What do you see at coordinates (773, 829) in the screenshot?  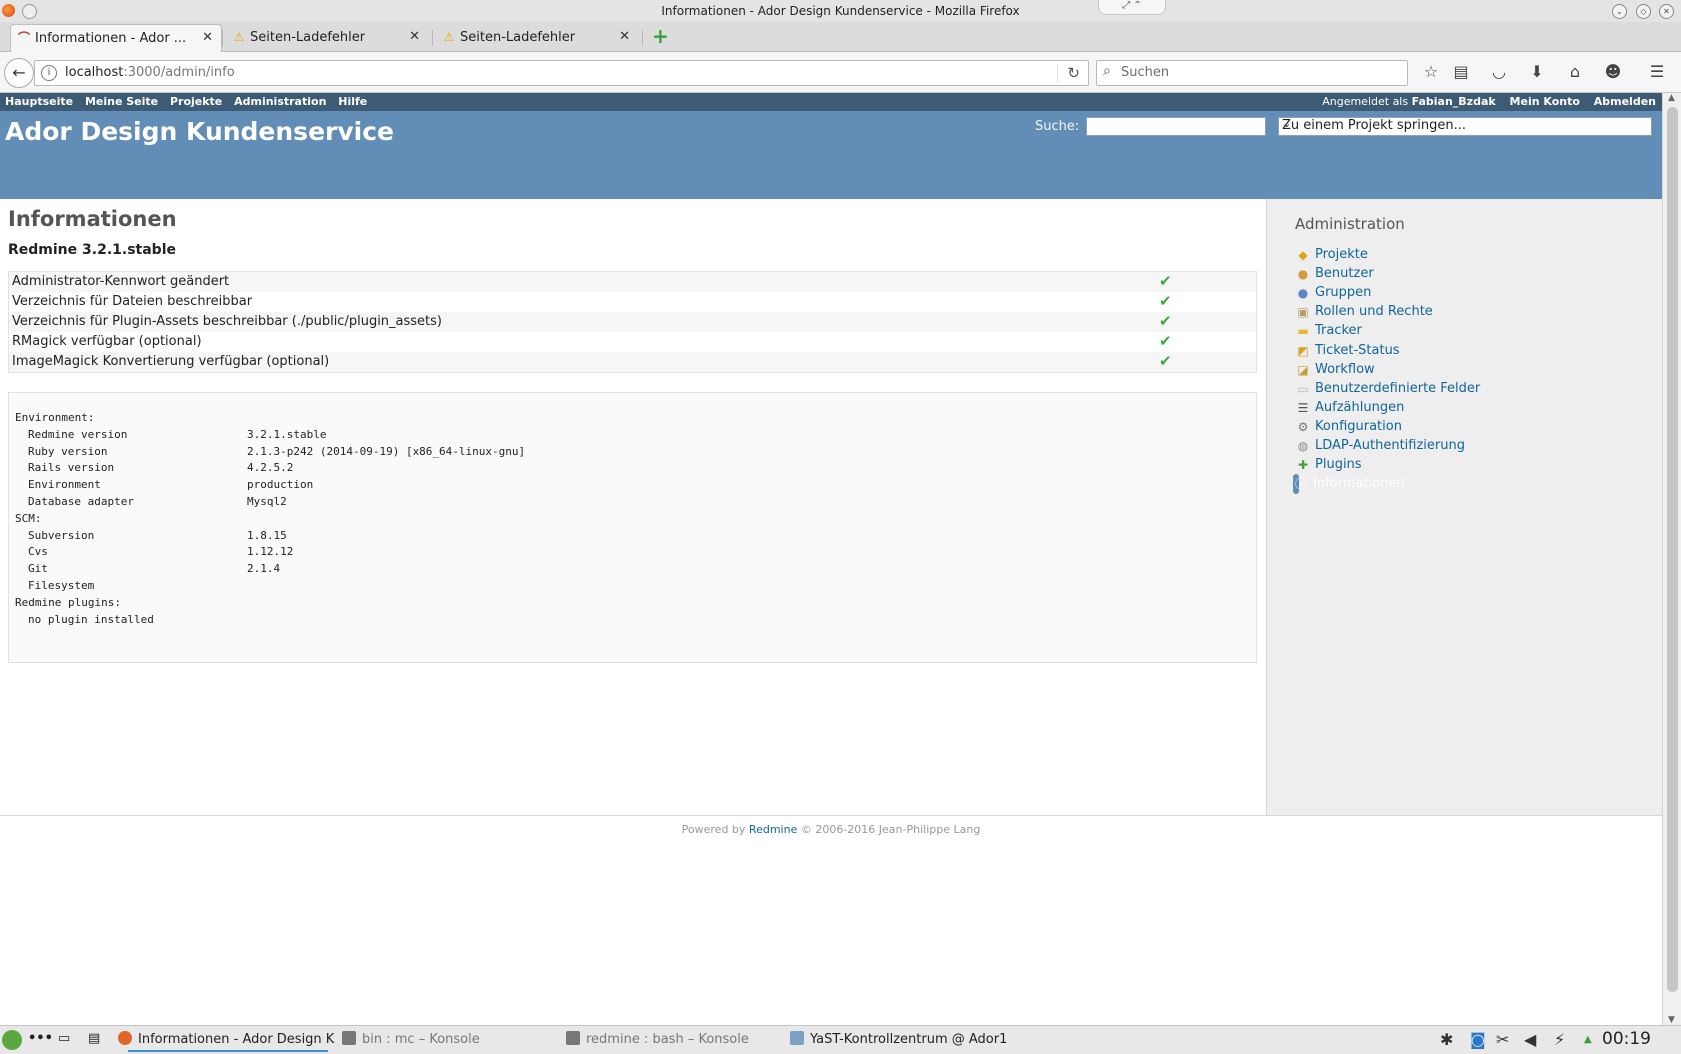 I see `footer-redmine-link: Redmine` at bounding box center [773, 829].